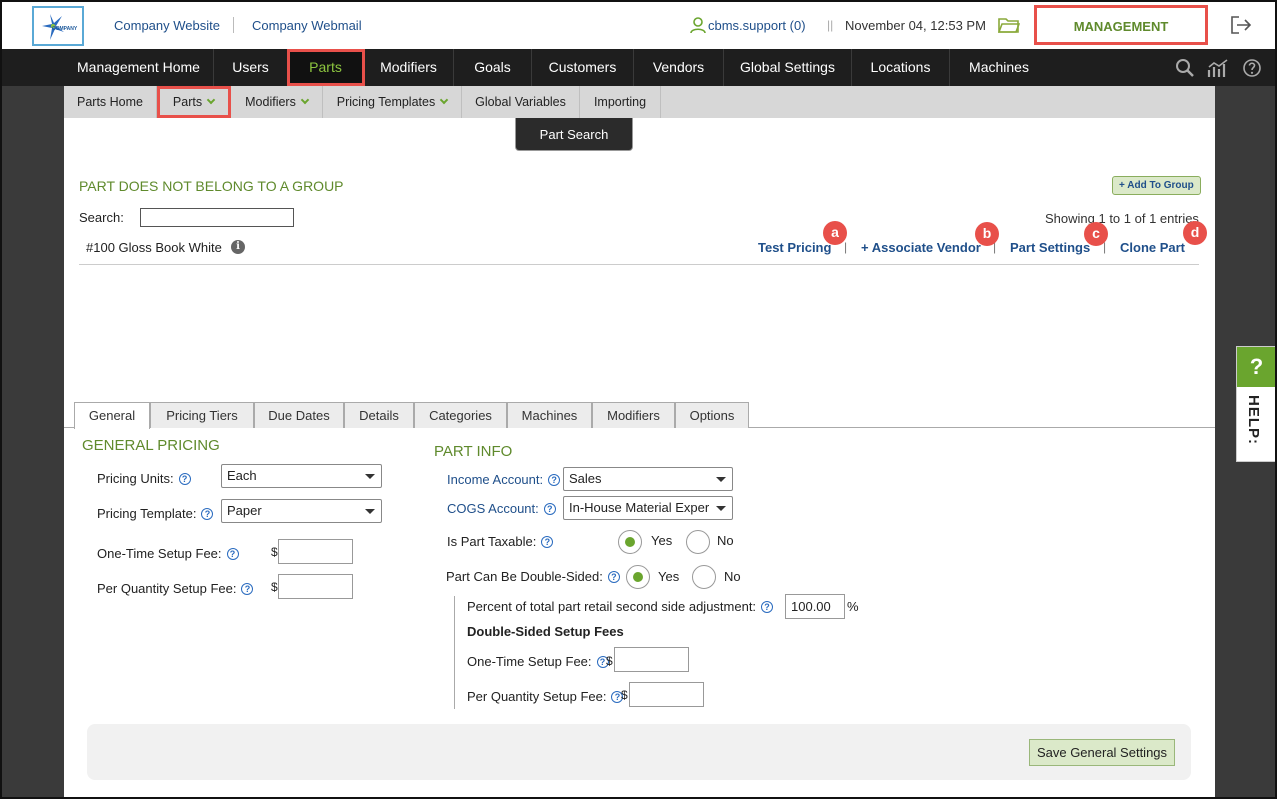  What do you see at coordinates (549, 415) in the screenshot?
I see `tab-machines: Machines` at bounding box center [549, 415].